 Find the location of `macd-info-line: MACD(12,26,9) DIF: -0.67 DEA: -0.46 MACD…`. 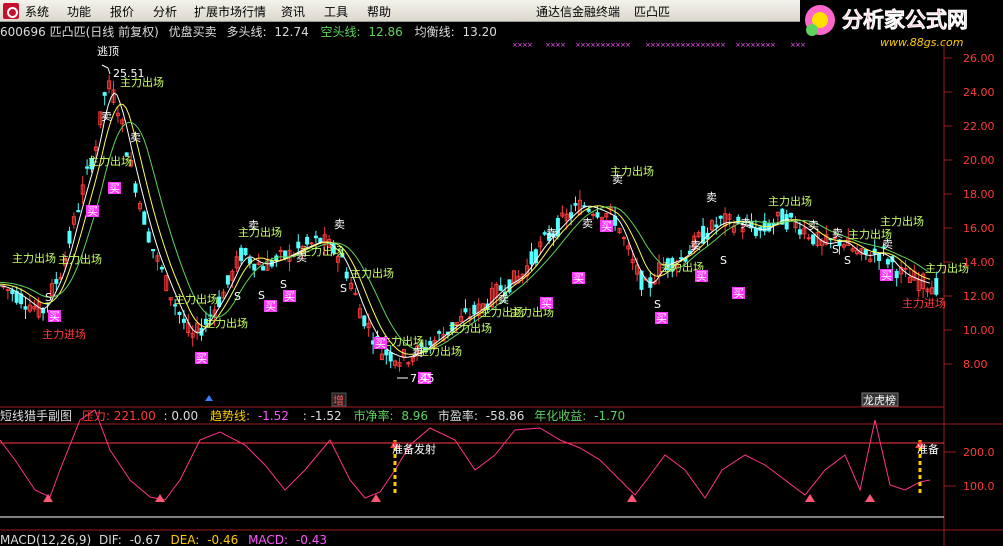

macd-info-line: MACD(12,26,9) DIF: -0.67 DEA: -0.46 MACD… is located at coordinates (163, 539).